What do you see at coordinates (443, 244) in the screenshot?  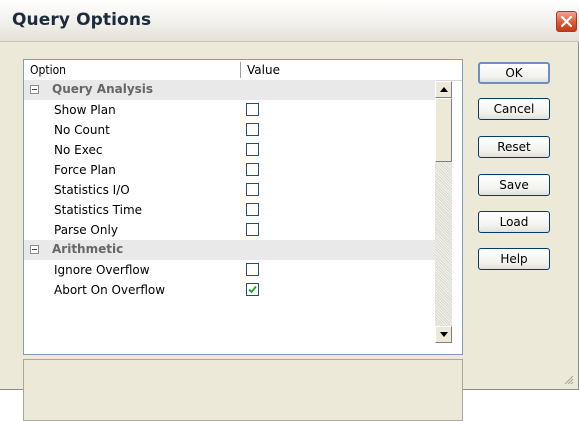 I see `scroll-track` at bounding box center [443, 244].